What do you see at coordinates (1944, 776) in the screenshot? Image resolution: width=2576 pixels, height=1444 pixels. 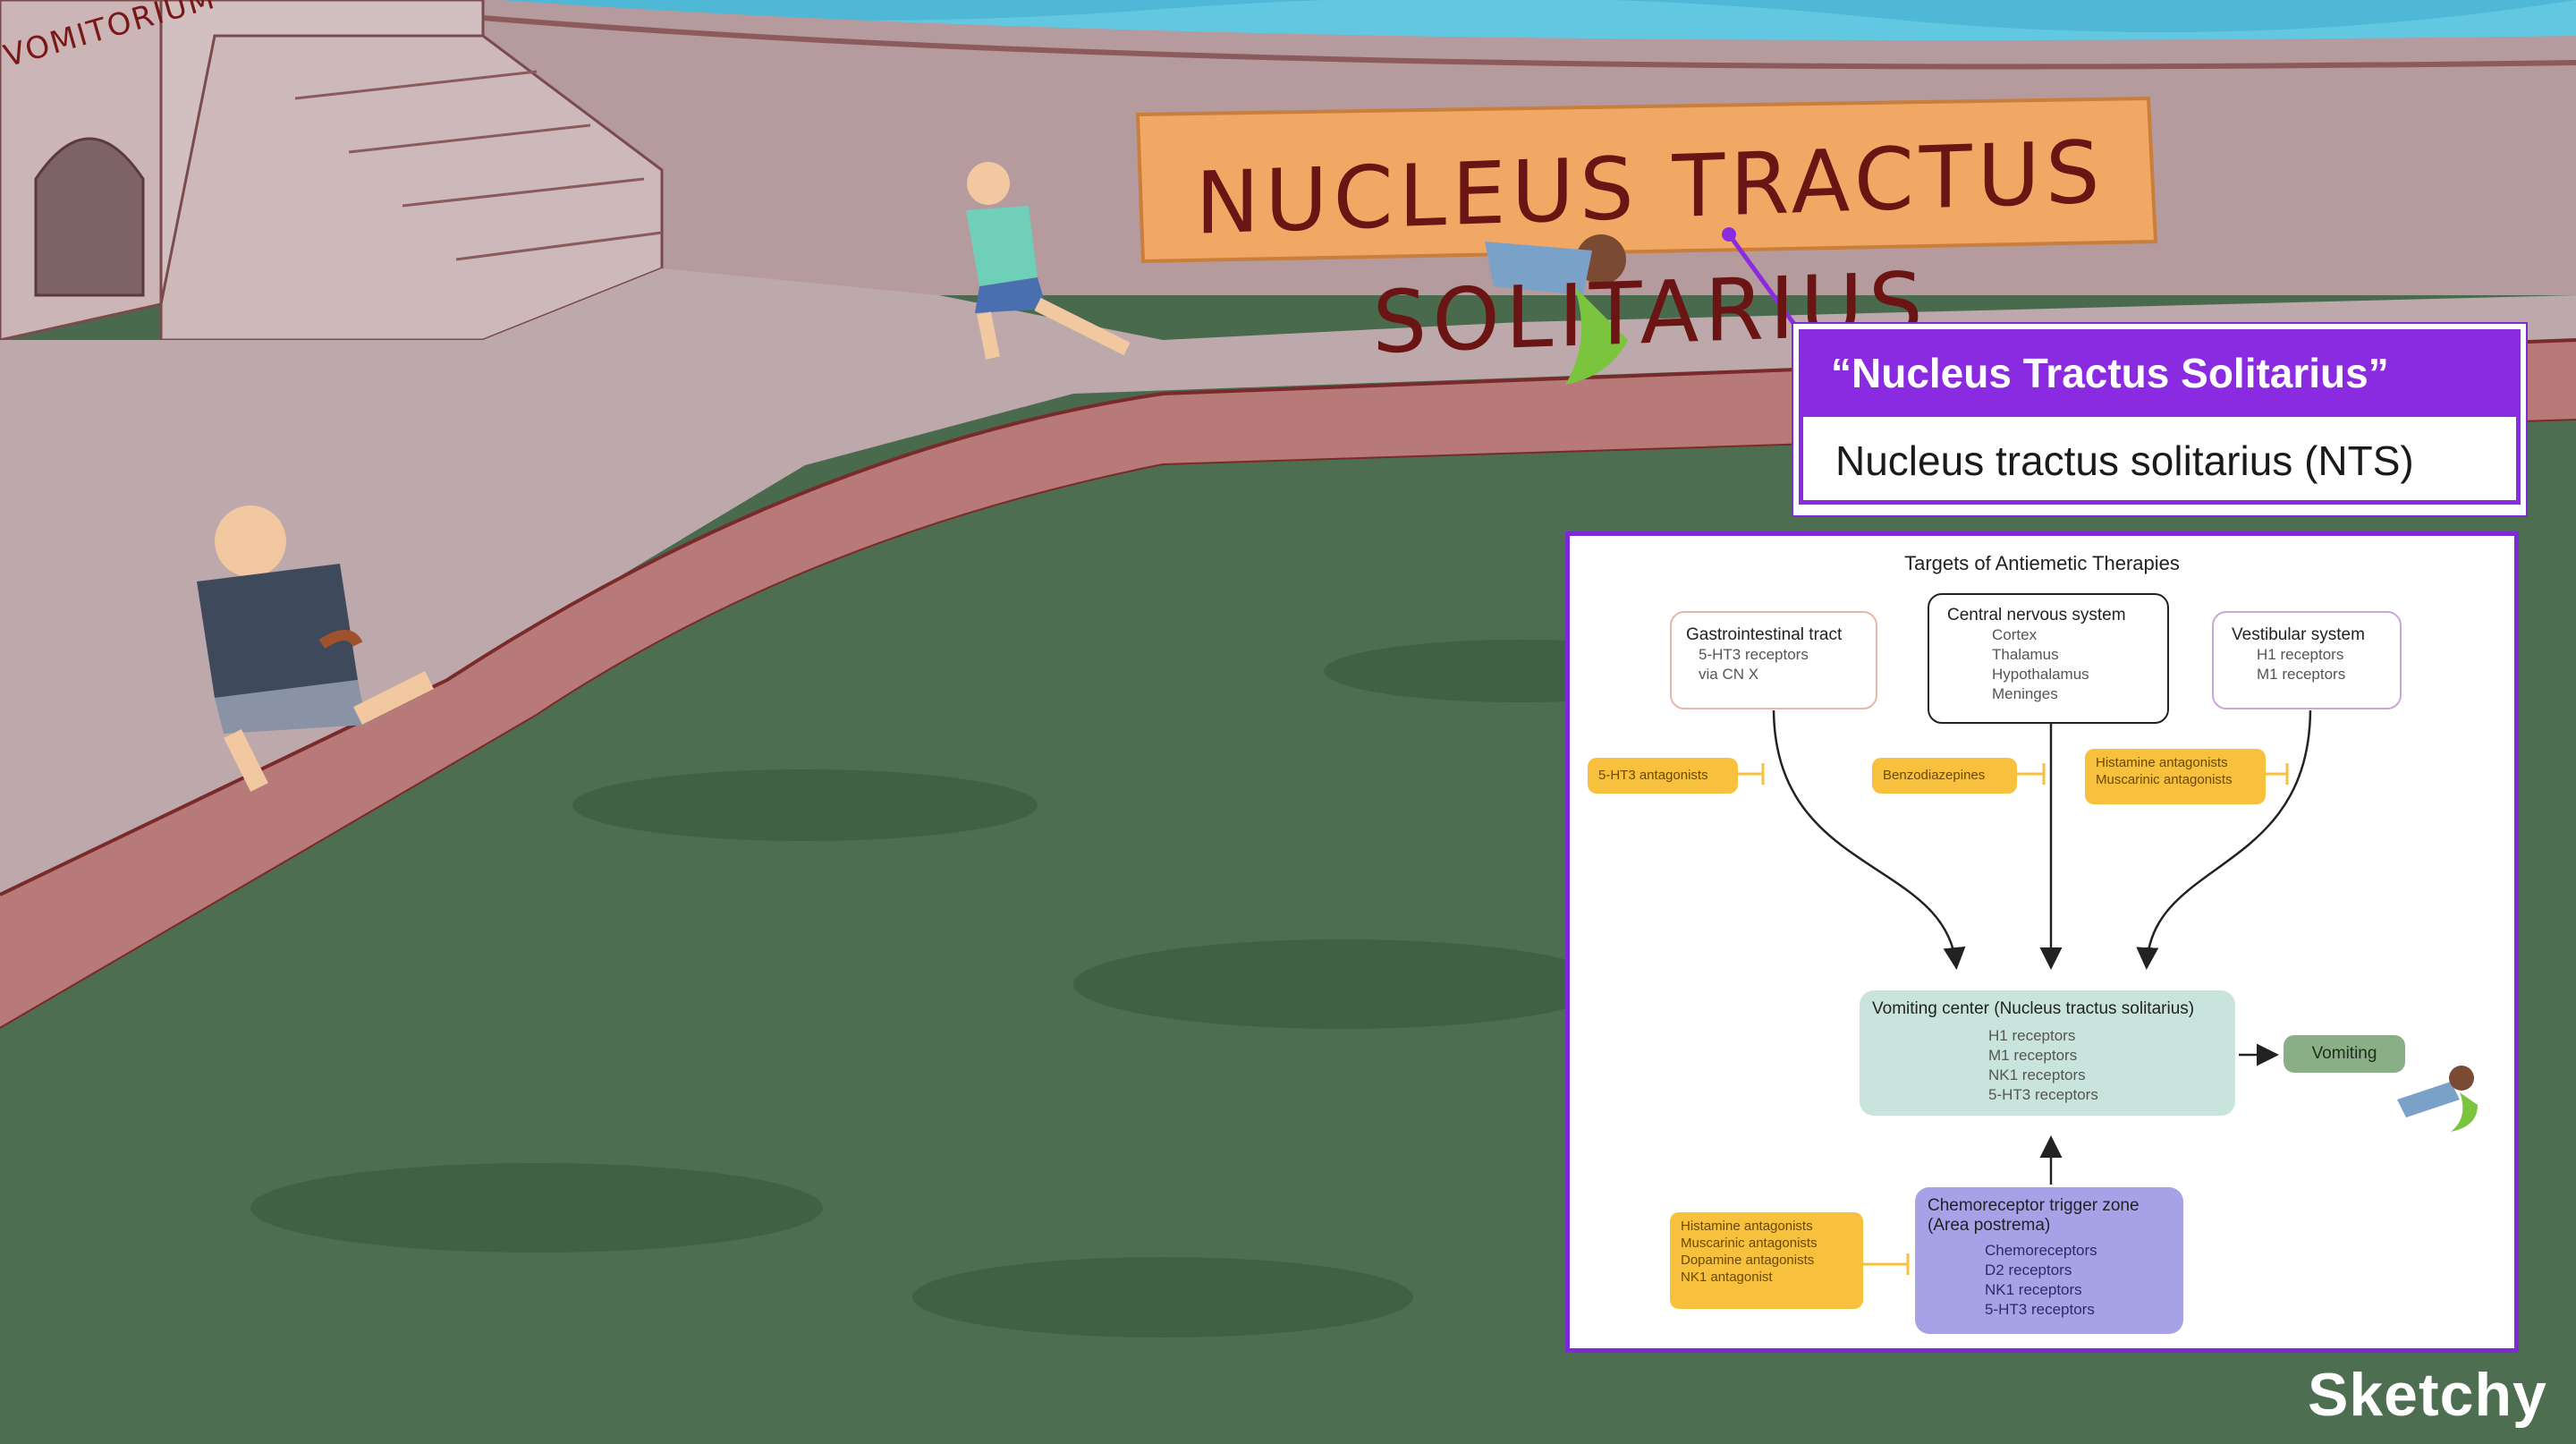 I see `drug-benzodiazepines: Benzodiazepines` at bounding box center [1944, 776].